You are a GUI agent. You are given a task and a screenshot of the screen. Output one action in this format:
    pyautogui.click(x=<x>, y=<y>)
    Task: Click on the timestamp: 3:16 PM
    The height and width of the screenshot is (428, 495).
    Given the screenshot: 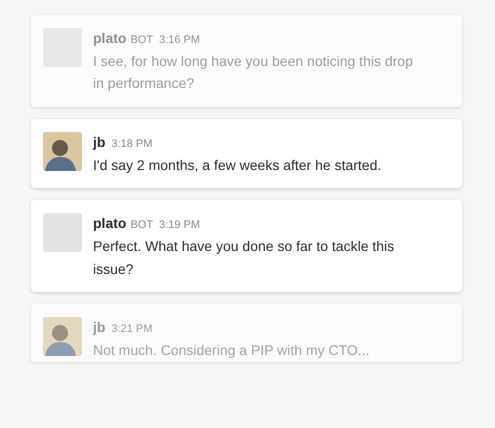 What is the action you would take?
    pyautogui.click(x=179, y=40)
    